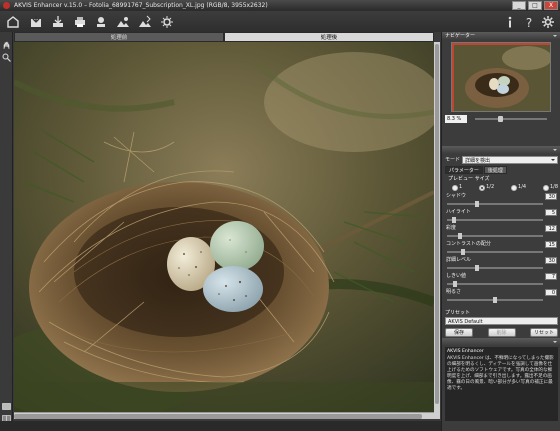 This screenshot has height=431, width=560. What do you see at coordinates (465, 322) in the screenshot?
I see `preset-value: AKVIS Default` at bounding box center [465, 322].